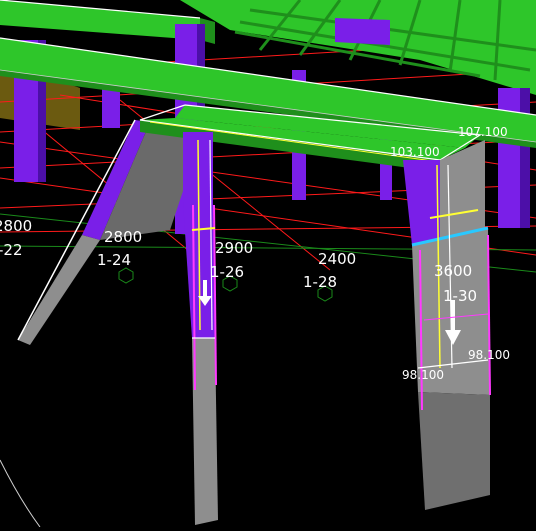 This screenshot has width=536, height=531. What do you see at coordinates (114, 260) in the screenshot?
I see `grid-label: 1-24` at bounding box center [114, 260].